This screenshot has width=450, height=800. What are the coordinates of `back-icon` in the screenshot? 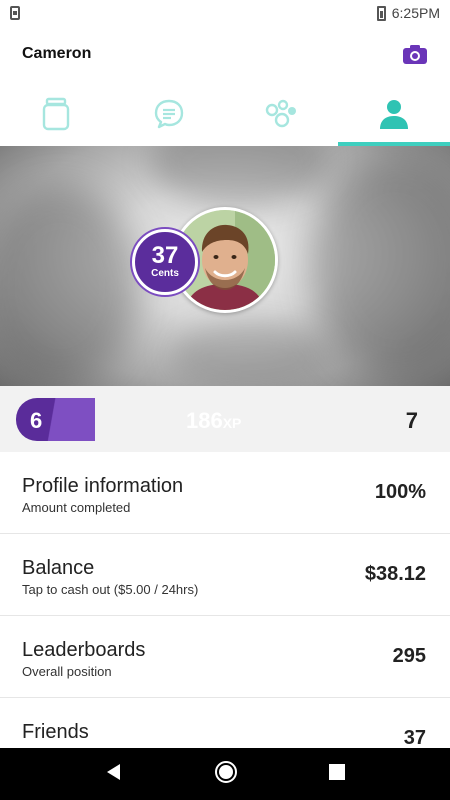 It's located at (114, 771).